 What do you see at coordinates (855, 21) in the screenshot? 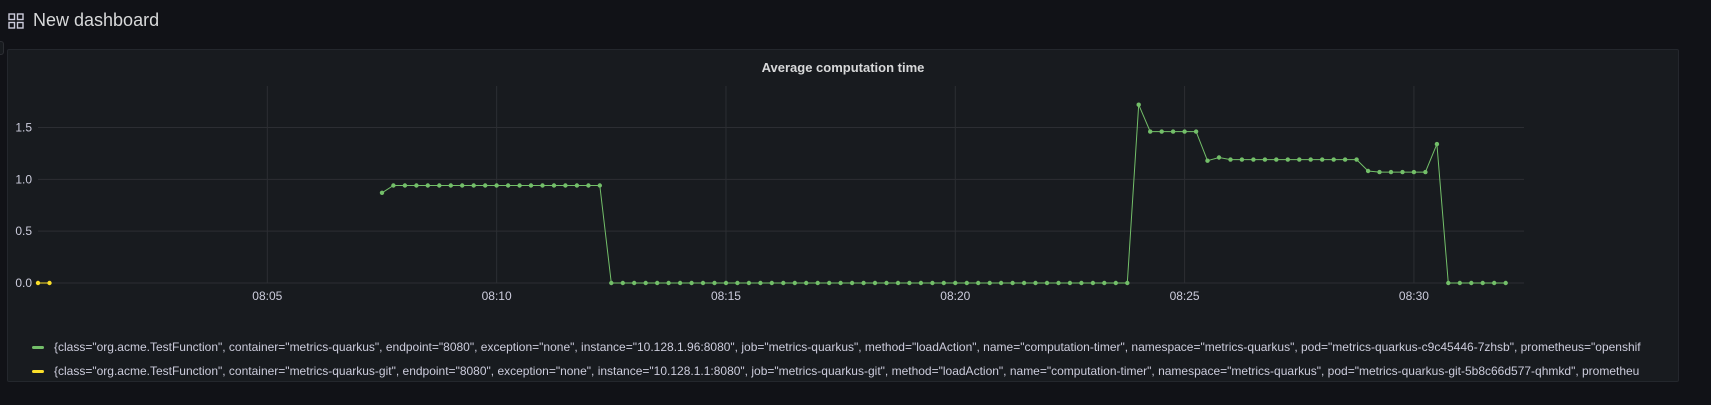
I see `dashboard-header: New dashboard` at bounding box center [855, 21].